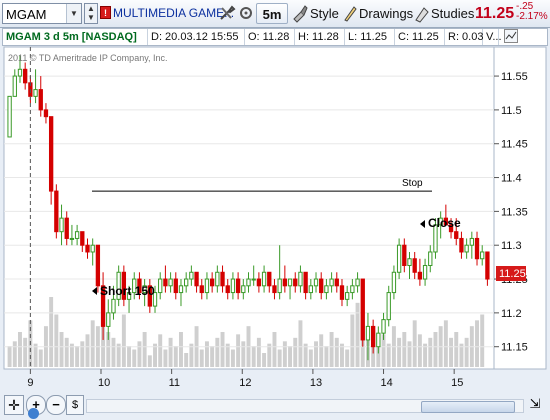 Image resolution: width=550 pixels, height=420 pixels. I want to click on drawings-button: Drawings, so click(386, 13).